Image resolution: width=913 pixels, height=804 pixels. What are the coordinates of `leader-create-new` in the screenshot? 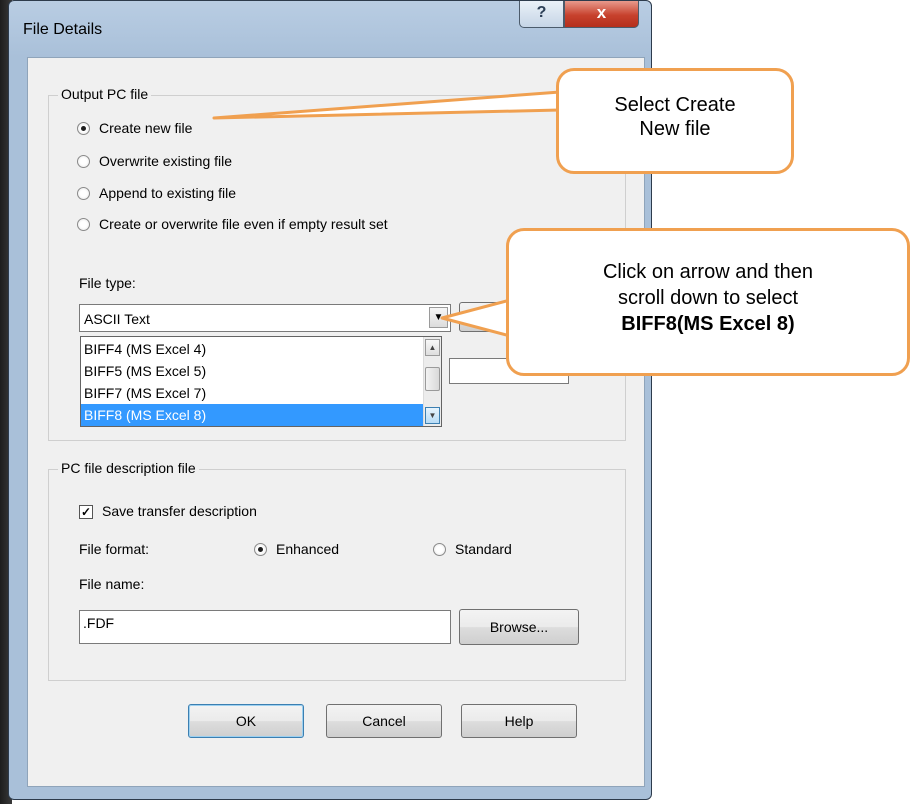 It's located at (387, 105).